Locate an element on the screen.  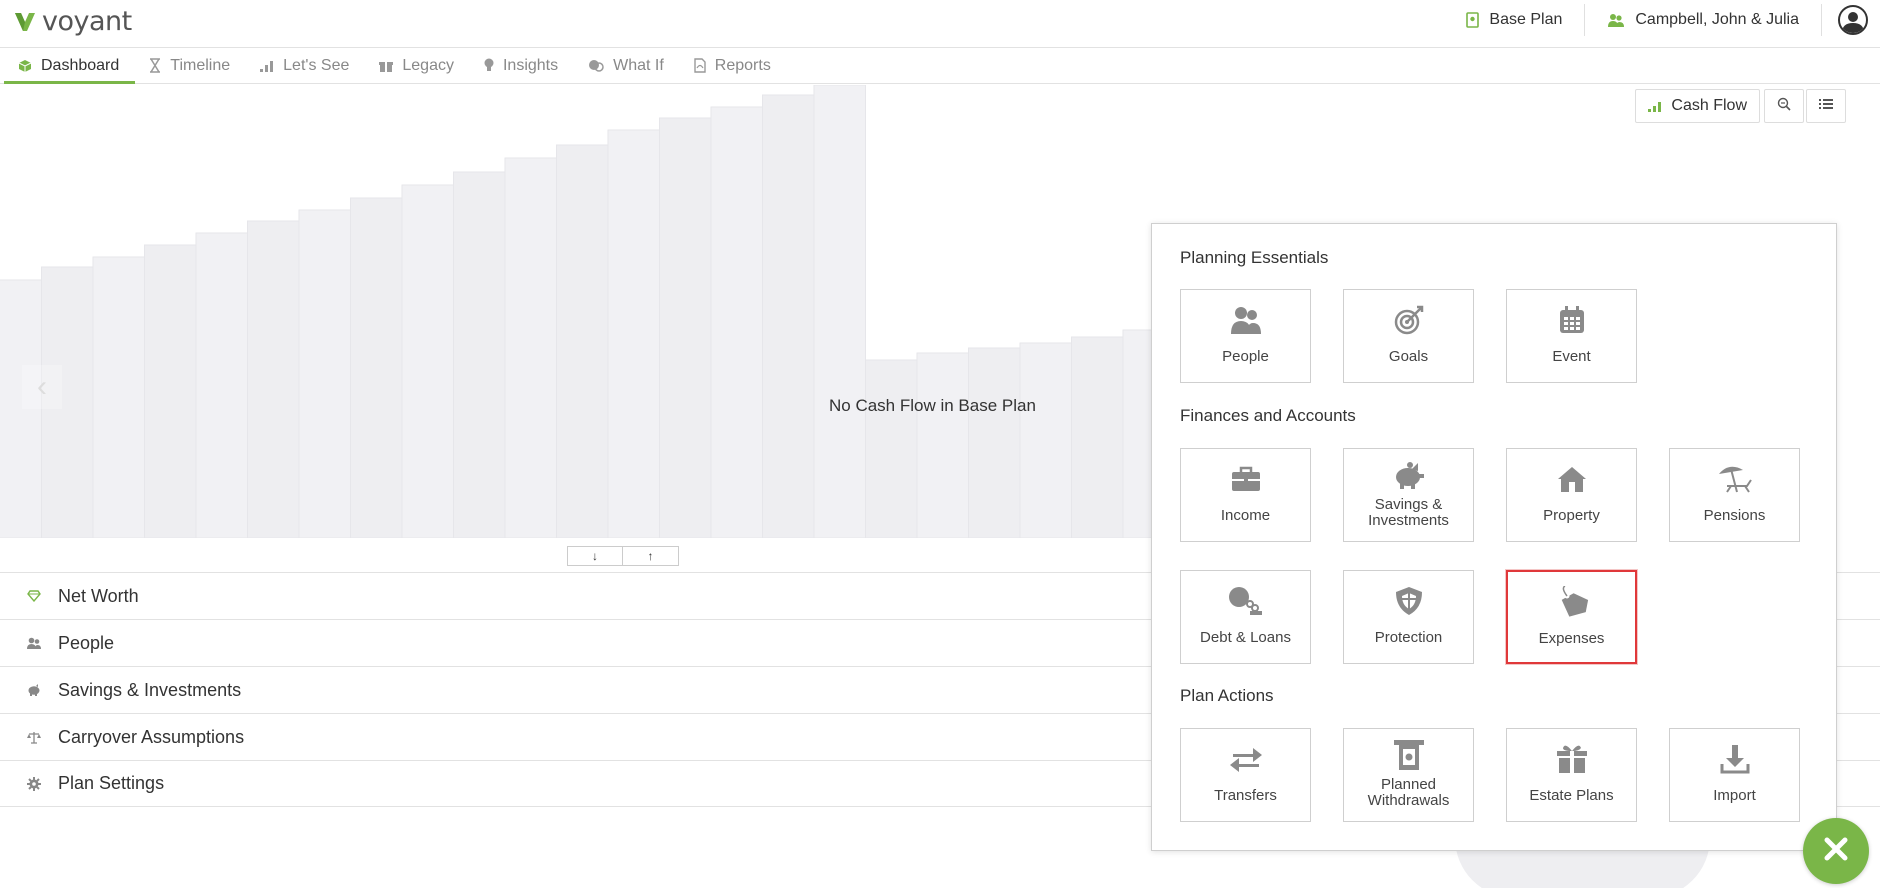
voyant-logo: voyant is located at coordinates (72, 21).